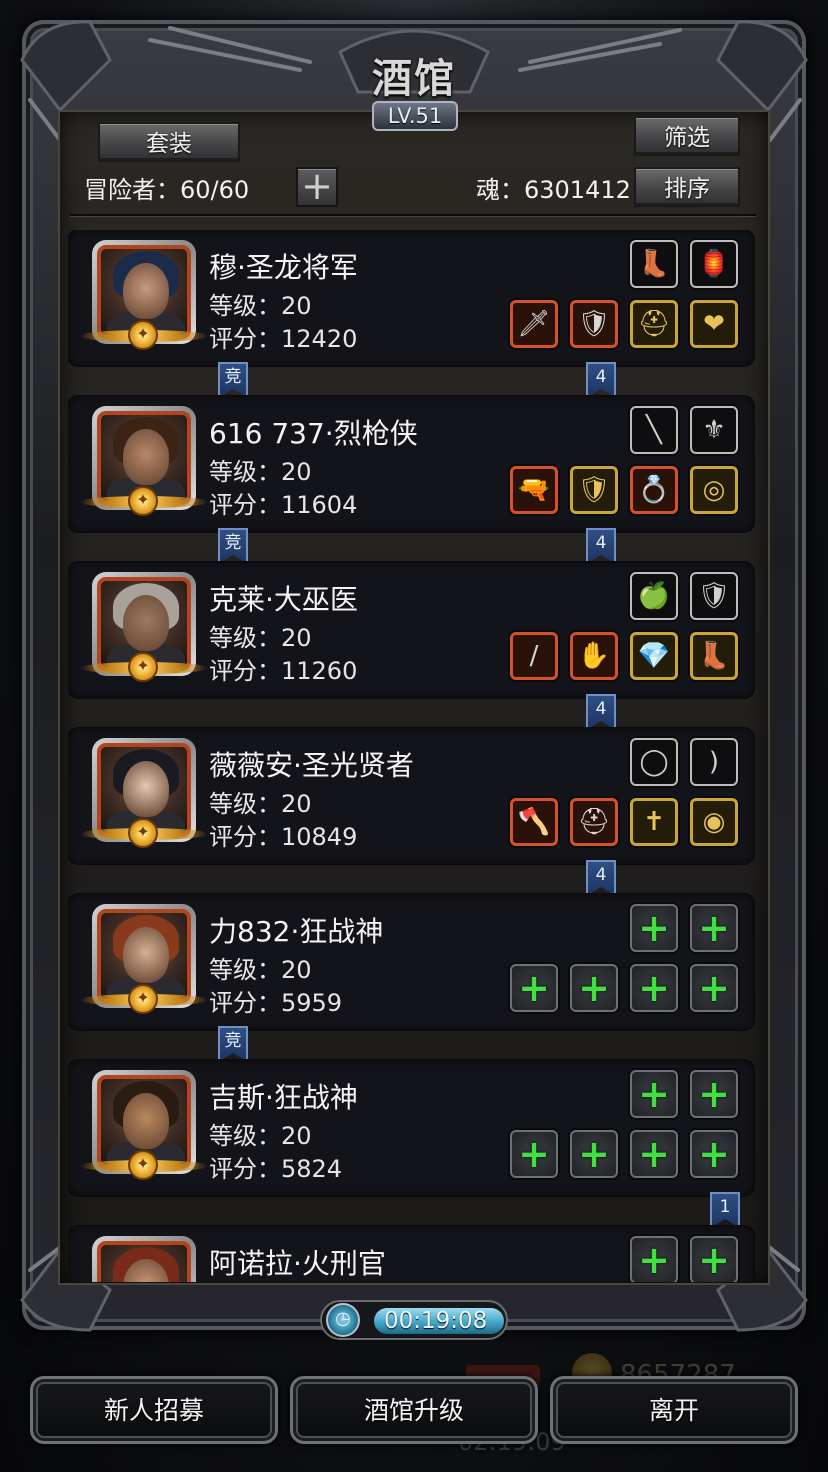 This screenshot has width=828, height=1472. I want to click on set-count-tag: 1, so click(725, 1210).